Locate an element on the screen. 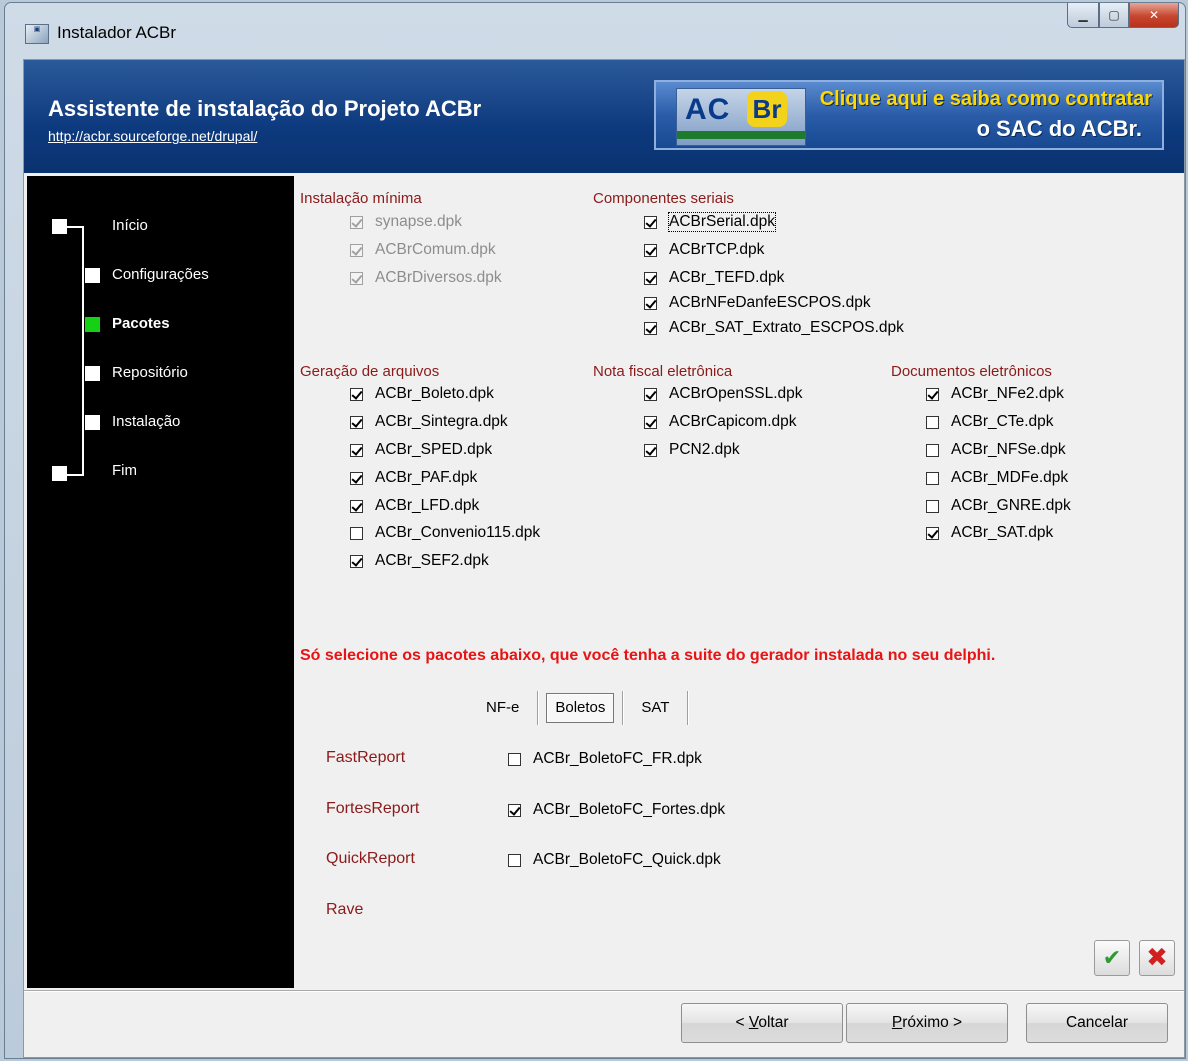 Image resolution: width=1188 pixels, height=1061 pixels. pkg-acbr-sat-extrato-escpos: ACBr_SAT_Extrato_ESCPOS.dpk is located at coordinates (774, 328).